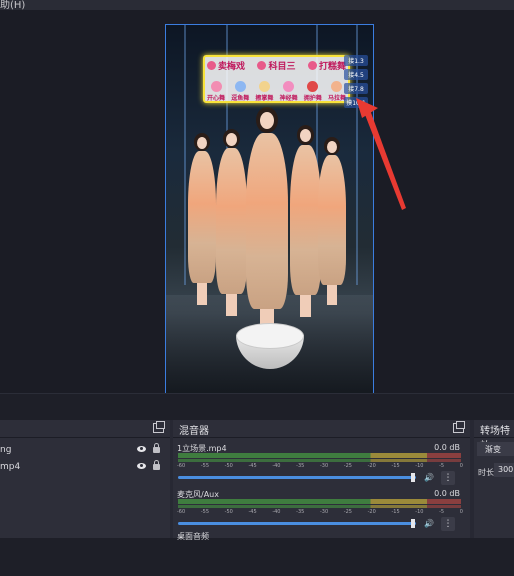 Image resolution: width=514 pixels, height=576 pixels. What do you see at coordinates (85, 429) in the screenshot?
I see `sources-header` at bounding box center [85, 429].